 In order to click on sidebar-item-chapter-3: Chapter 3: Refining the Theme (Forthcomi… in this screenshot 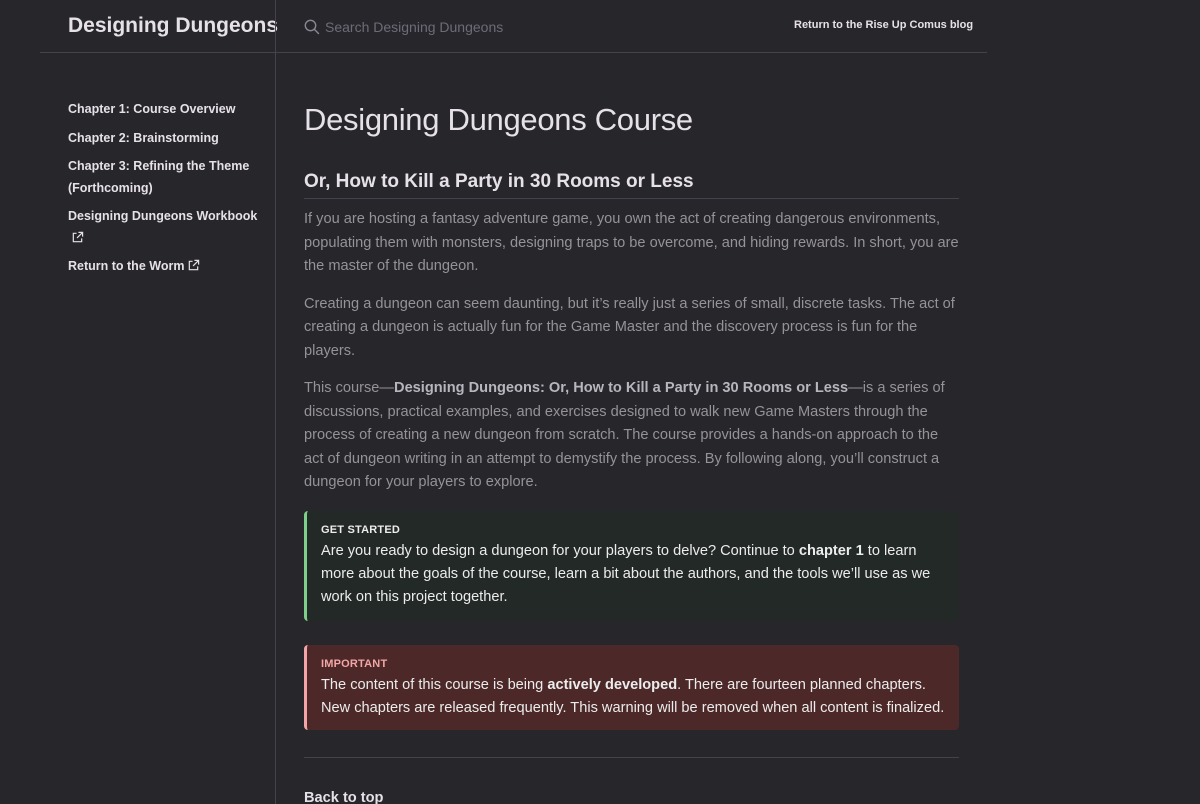, I will do `click(165, 177)`.